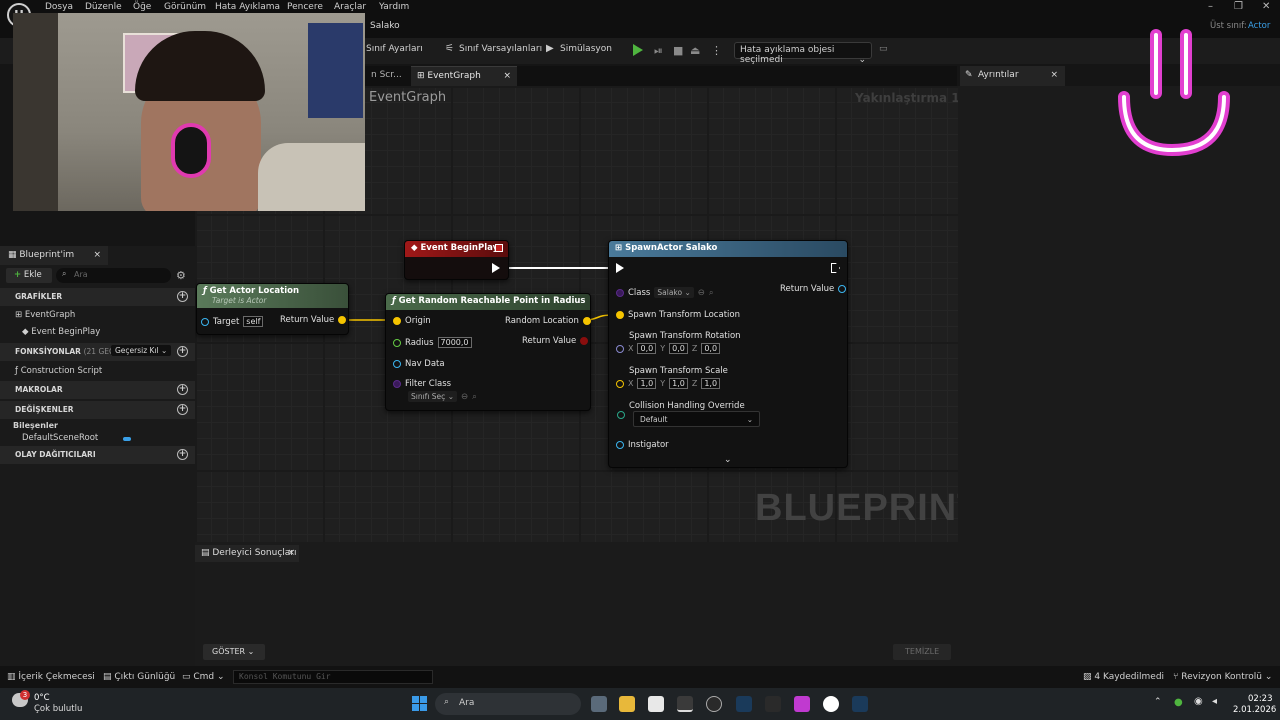  I want to click on pin-radius: Radius 7000,0, so click(432, 342).